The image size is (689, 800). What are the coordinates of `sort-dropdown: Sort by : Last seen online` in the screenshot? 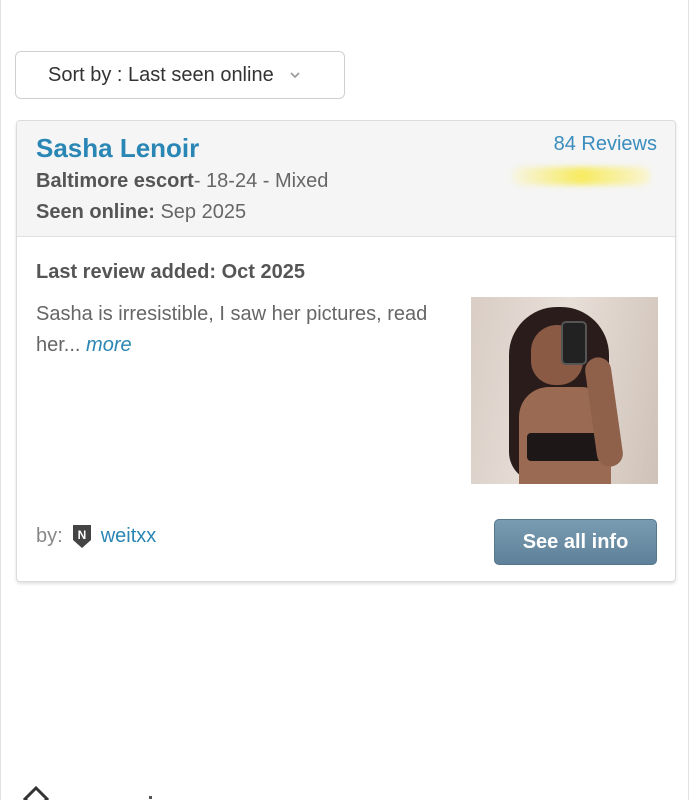 It's located at (180, 75).